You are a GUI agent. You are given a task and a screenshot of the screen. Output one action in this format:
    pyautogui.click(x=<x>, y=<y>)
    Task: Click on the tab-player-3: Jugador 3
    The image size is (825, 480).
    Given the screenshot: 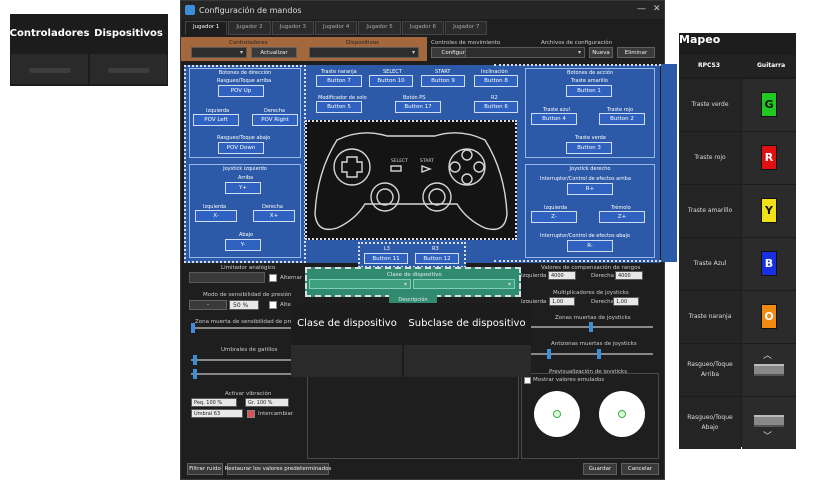 What is the action you would take?
    pyautogui.click(x=293, y=28)
    